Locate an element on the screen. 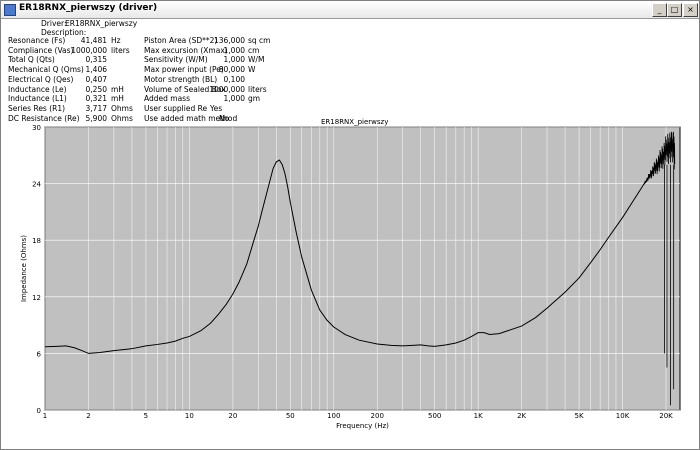 This screenshot has height=450, width=700. x-tick-label: 10K is located at coordinates (623, 416).